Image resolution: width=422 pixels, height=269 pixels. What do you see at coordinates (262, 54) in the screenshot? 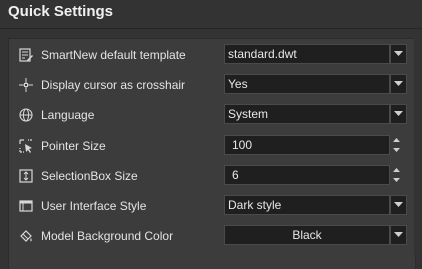
I see `select-value: standard.dwt` at bounding box center [262, 54].